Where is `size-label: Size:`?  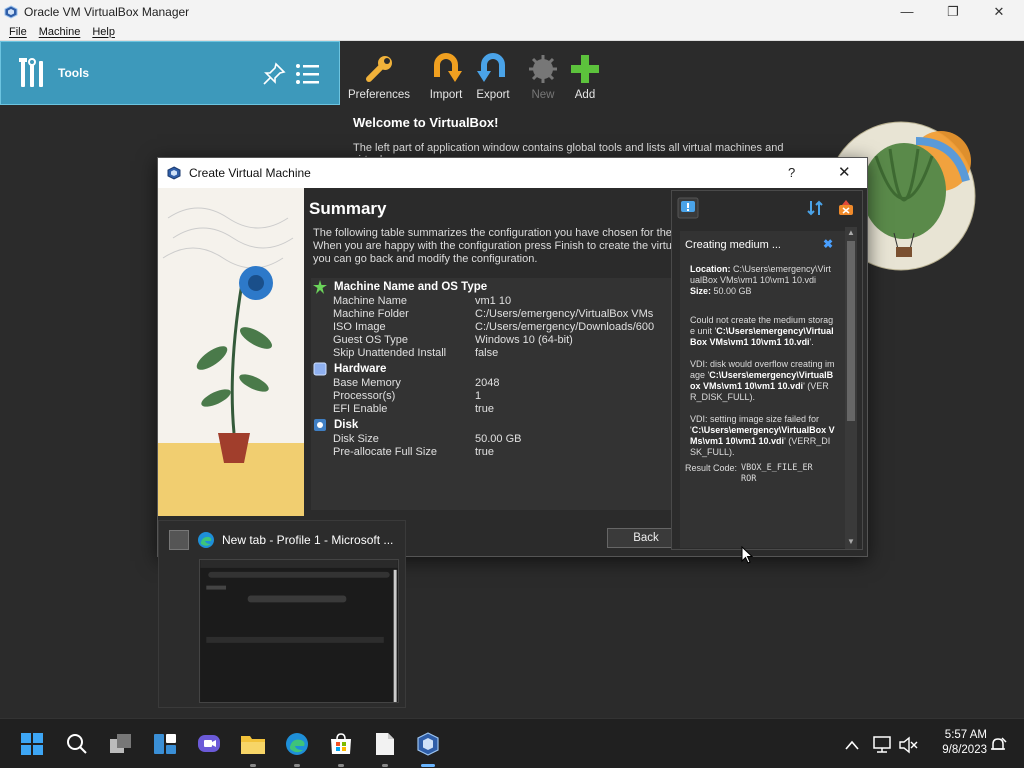 size-label: Size: is located at coordinates (701, 291).